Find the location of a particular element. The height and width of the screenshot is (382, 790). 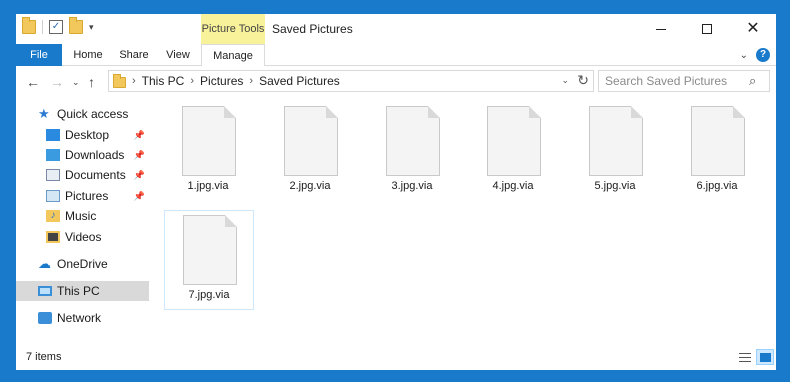

large-icons-view-button is located at coordinates (765, 357).